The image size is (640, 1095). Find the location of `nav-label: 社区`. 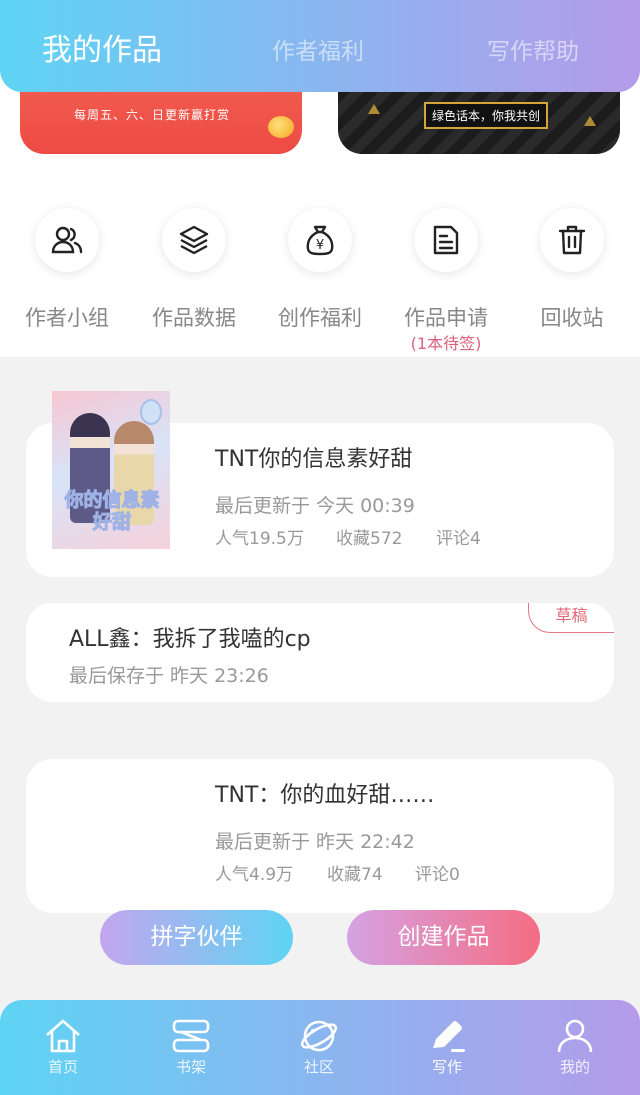

nav-label: 社区 is located at coordinates (318, 1067).